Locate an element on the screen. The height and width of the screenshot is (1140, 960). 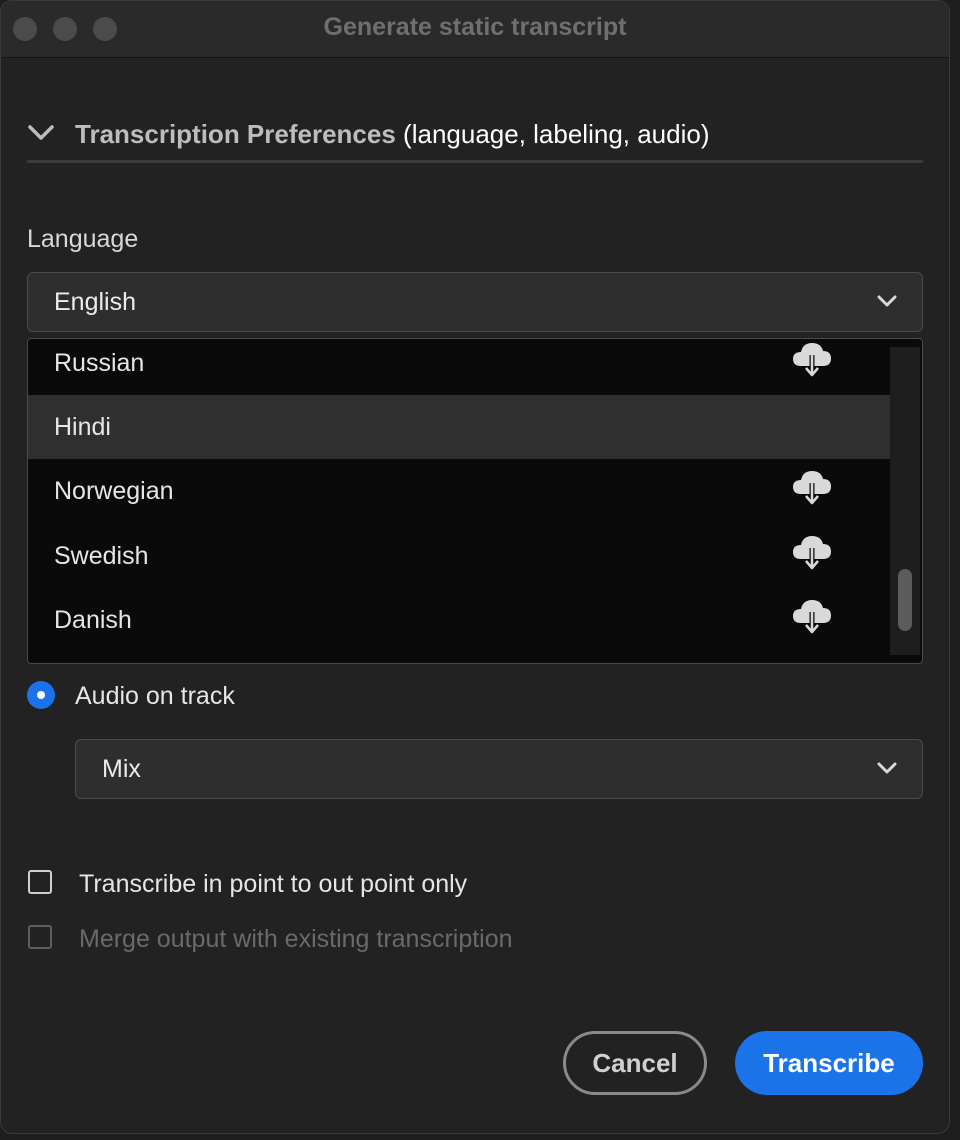
transcribe-button: Transcribe is located at coordinates (829, 1063).